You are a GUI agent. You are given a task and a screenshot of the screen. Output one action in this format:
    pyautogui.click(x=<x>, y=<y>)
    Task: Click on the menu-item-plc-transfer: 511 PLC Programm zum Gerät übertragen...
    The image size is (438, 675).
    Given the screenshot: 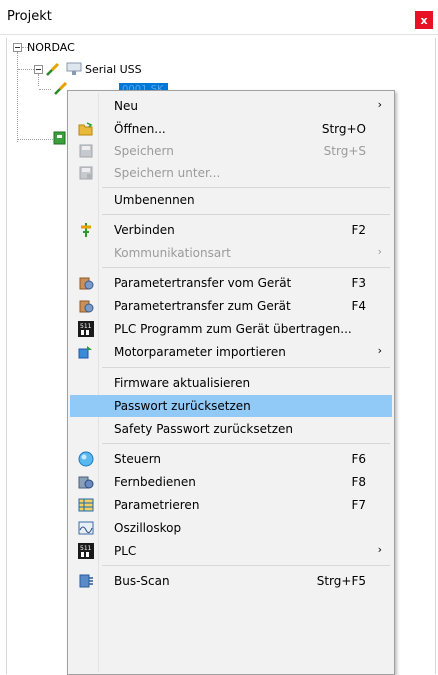 What is the action you would take?
    pyautogui.click(x=231, y=329)
    